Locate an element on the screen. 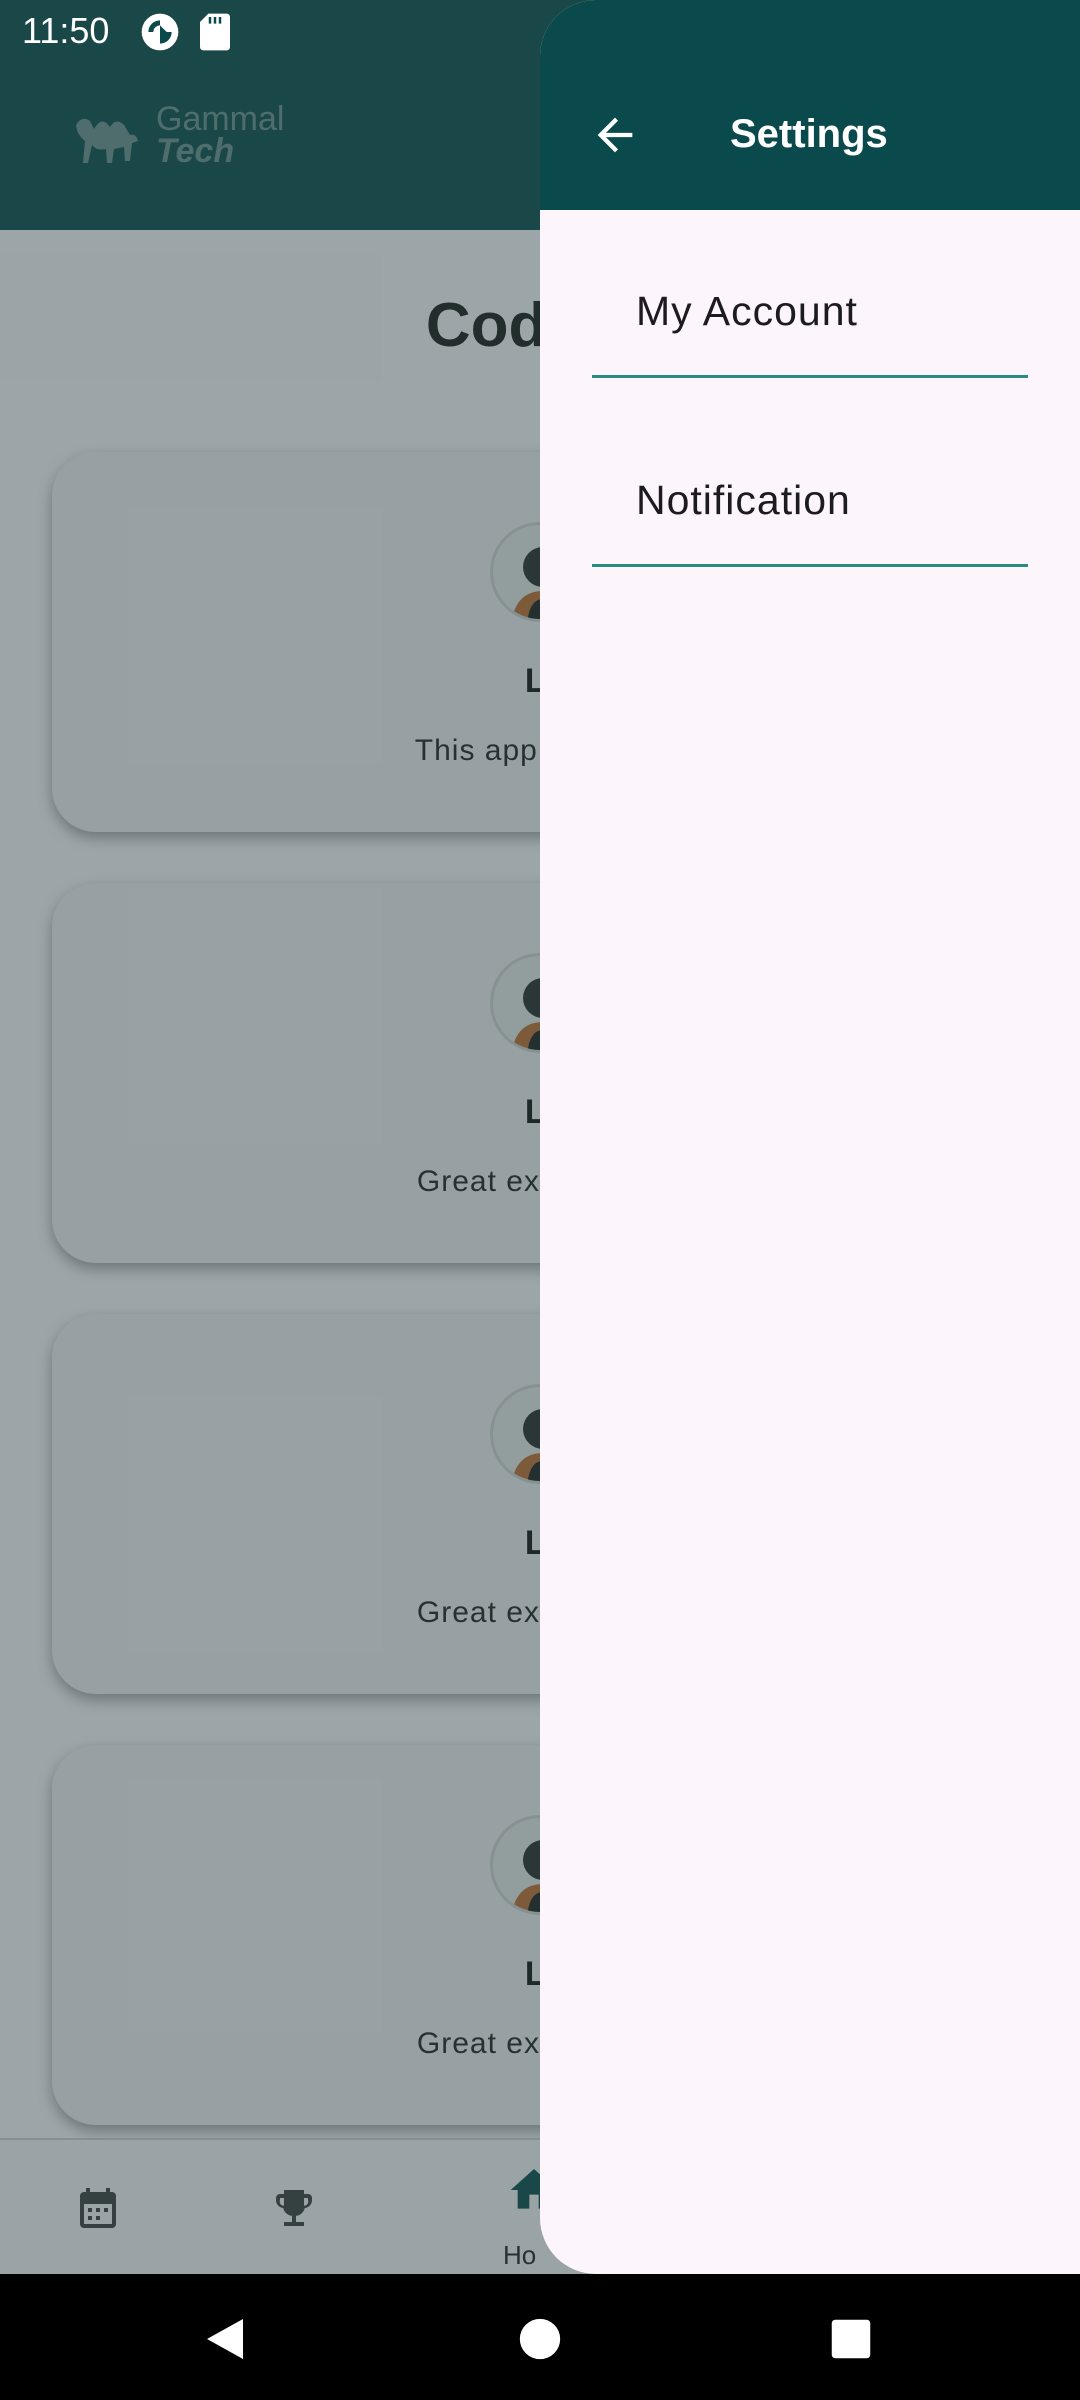  status-time: 11:50 is located at coordinates (66, 30).